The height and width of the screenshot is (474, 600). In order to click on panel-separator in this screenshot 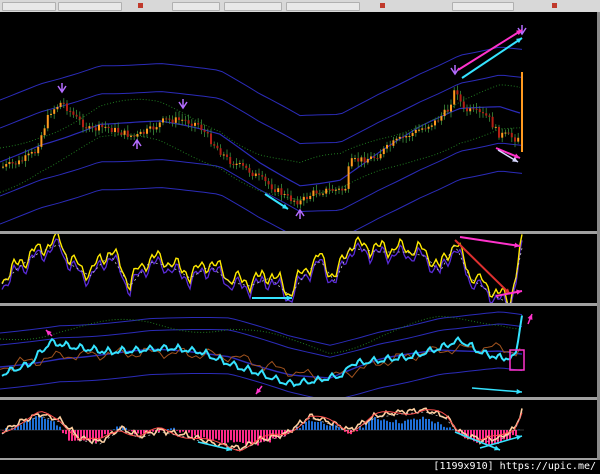, I will do `click(300, 232)`.